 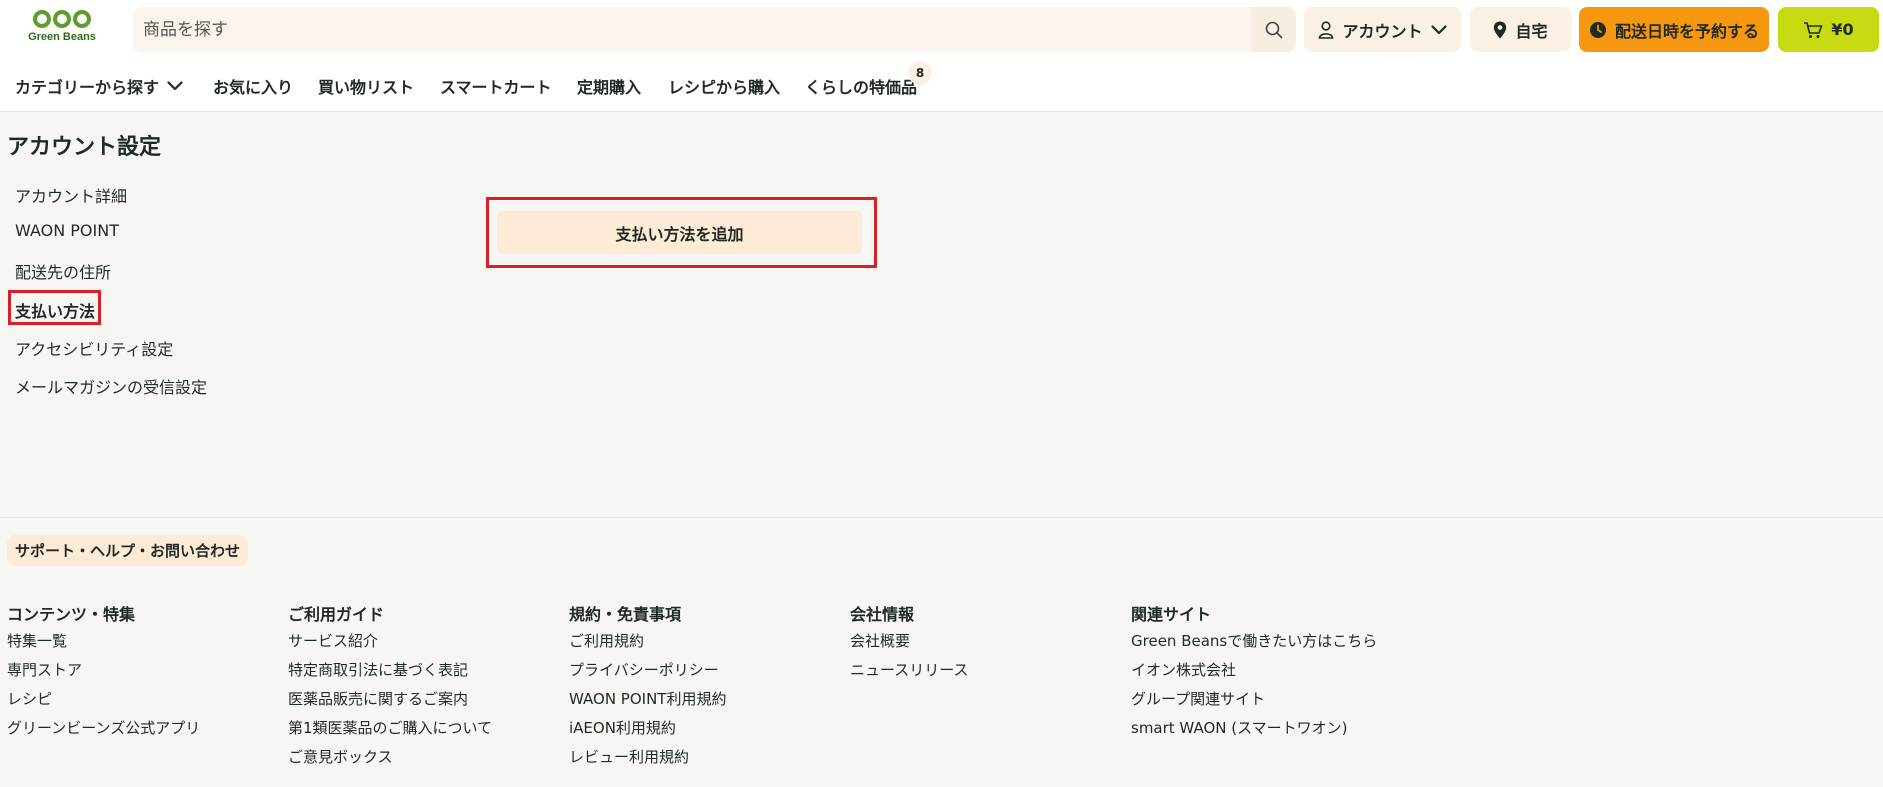 I want to click on logo-text: Green Beans, so click(x=62, y=37).